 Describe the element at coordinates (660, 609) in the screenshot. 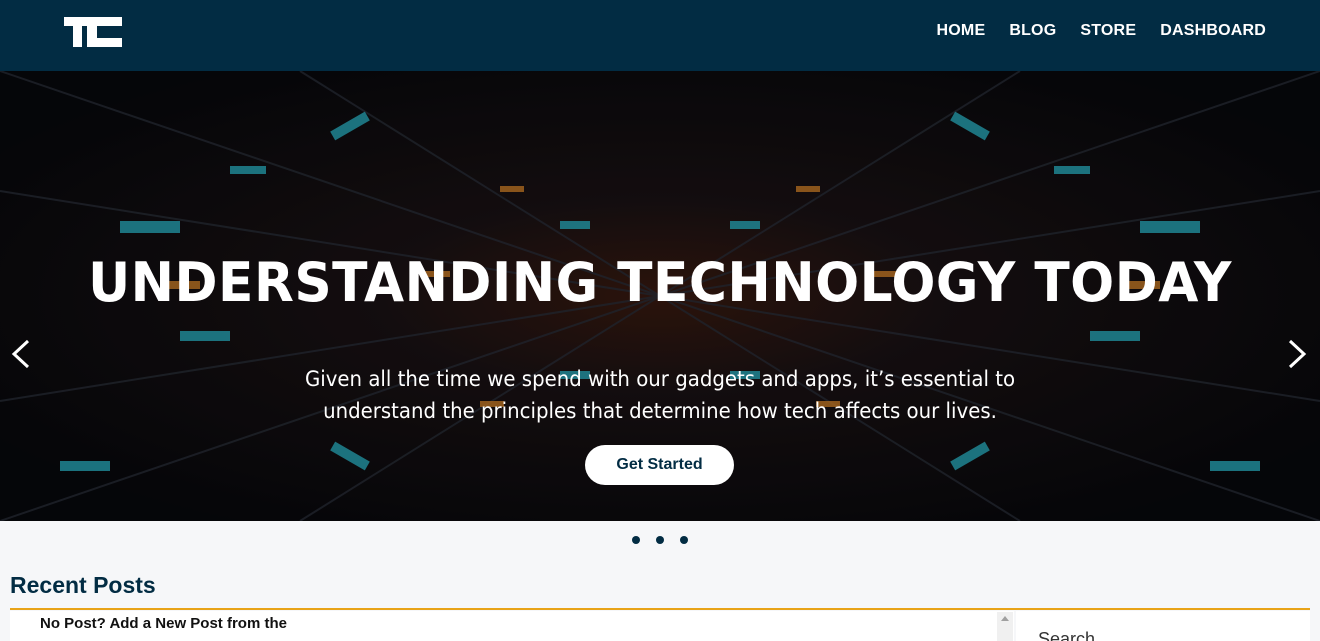

I see `section-divider` at that location.